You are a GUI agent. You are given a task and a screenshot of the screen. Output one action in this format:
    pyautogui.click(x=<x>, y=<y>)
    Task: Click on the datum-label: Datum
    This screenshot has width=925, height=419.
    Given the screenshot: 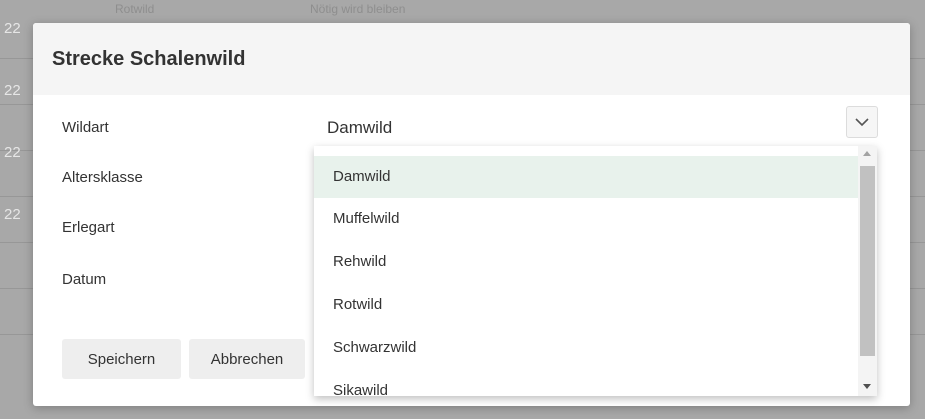 What is the action you would take?
    pyautogui.click(x=84, y=279)
    